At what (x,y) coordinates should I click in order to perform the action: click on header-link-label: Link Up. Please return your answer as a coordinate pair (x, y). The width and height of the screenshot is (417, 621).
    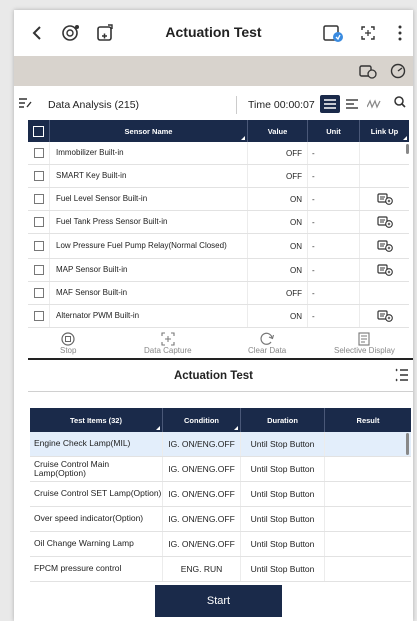
    Looking at the image, I should click on (384, 131).